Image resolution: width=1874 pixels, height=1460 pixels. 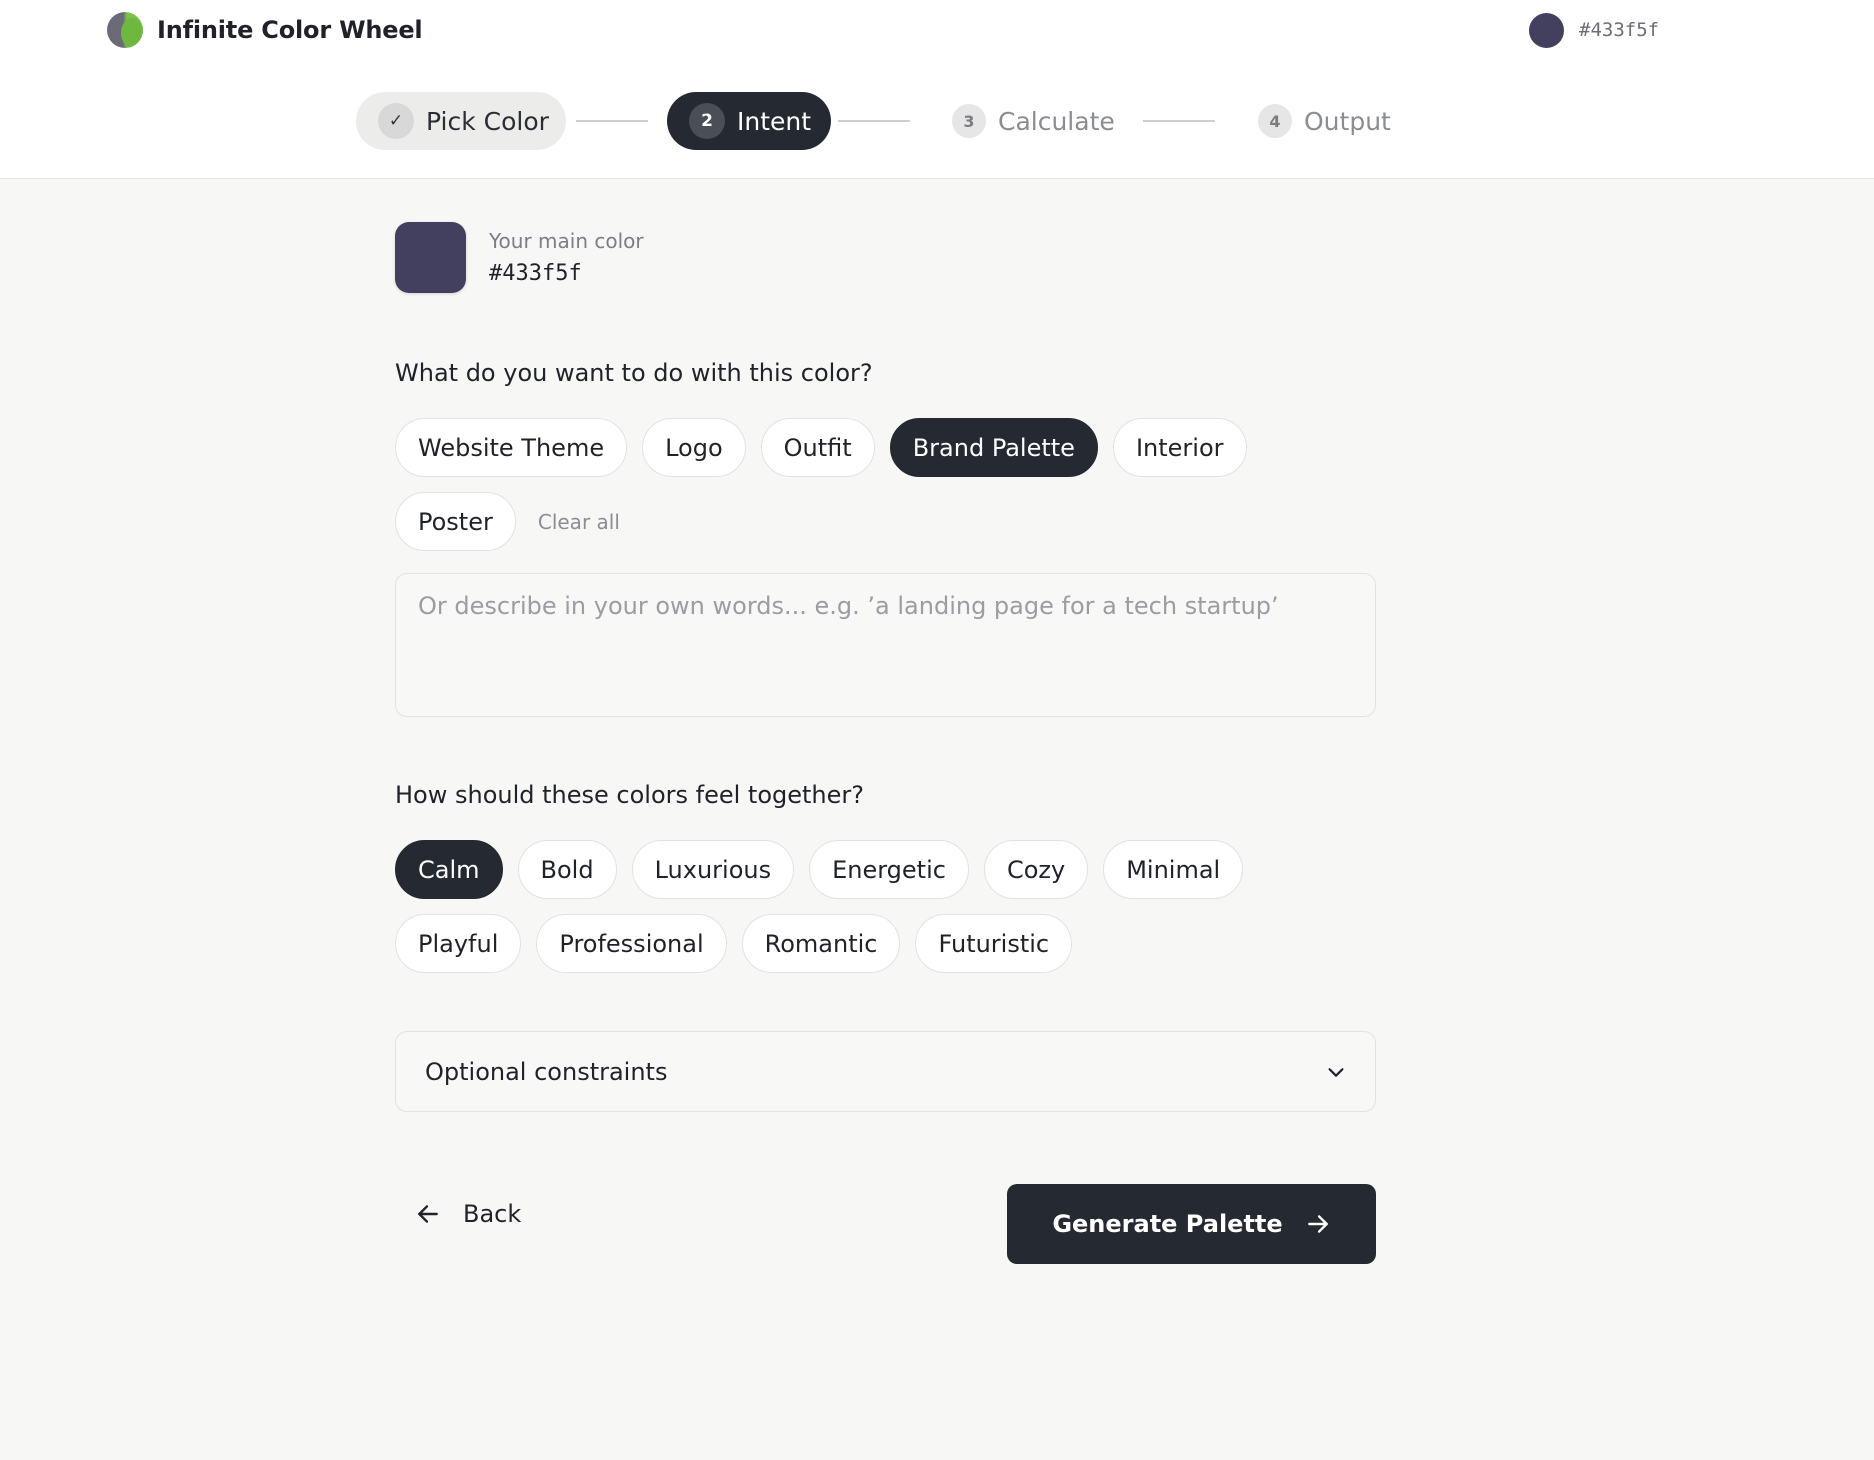 I want to click on intent-chip-website-theme: Website Theme, so click(x=511, y=447).